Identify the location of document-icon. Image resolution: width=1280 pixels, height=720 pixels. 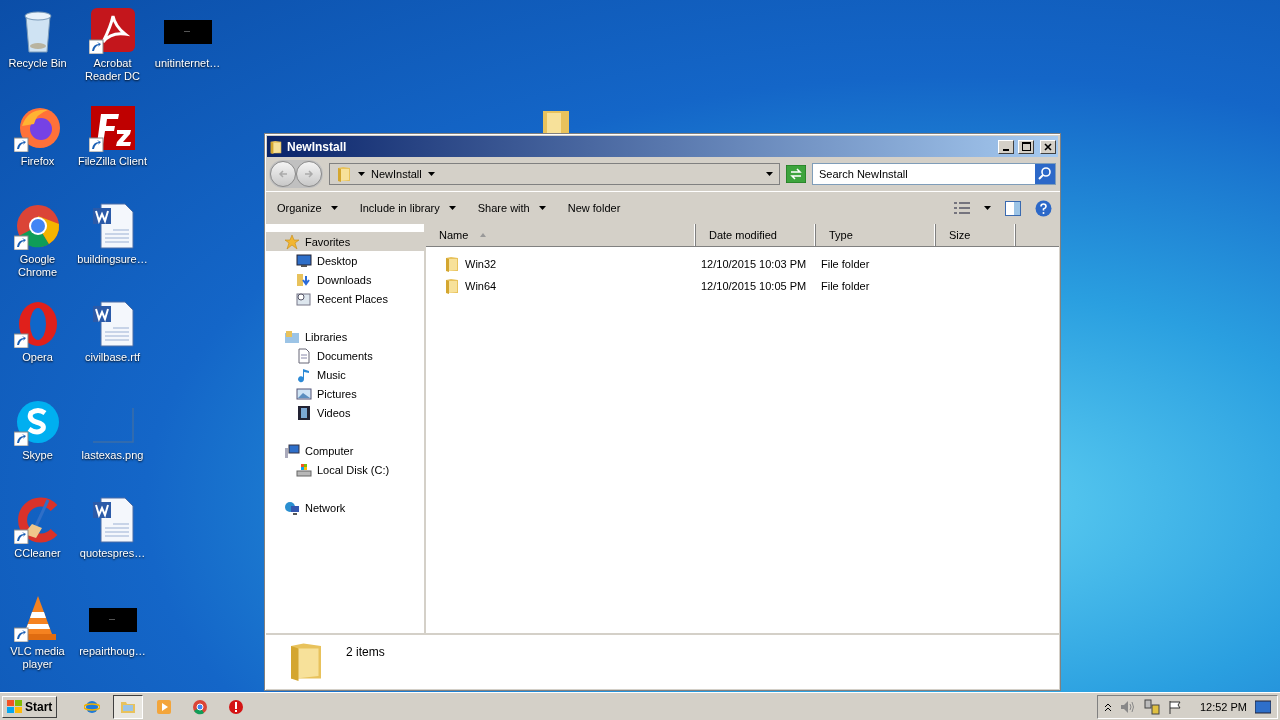
(304, 355).